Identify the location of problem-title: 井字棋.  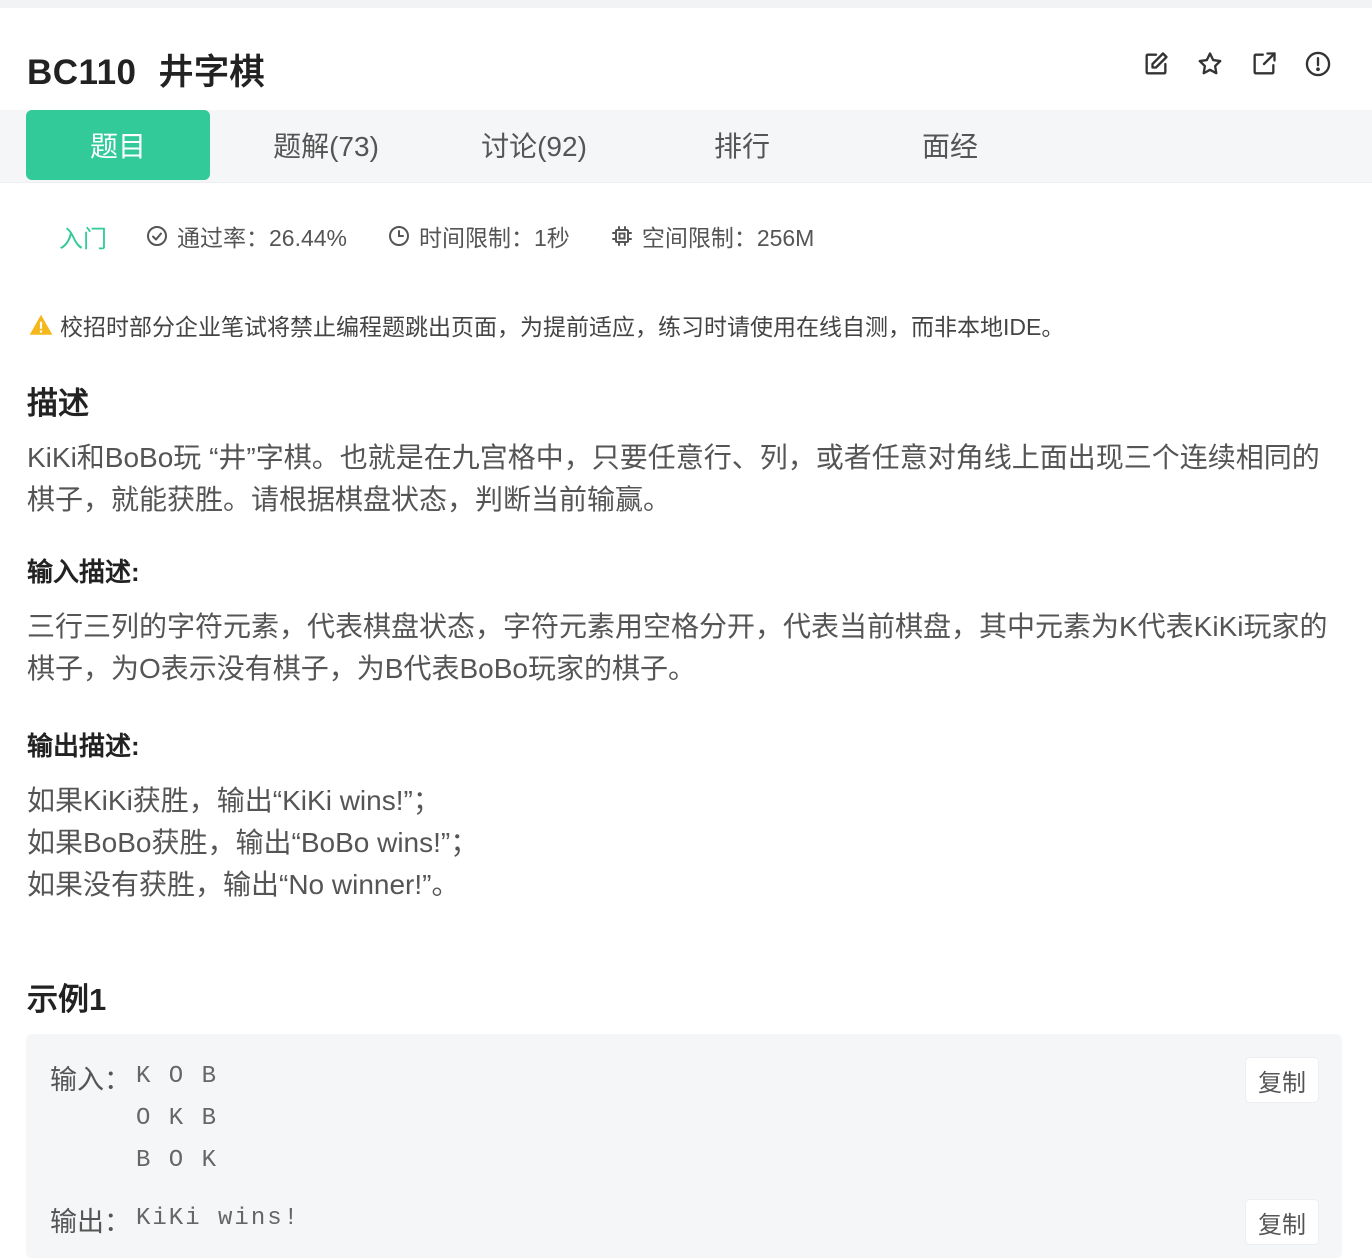
(212, 72).